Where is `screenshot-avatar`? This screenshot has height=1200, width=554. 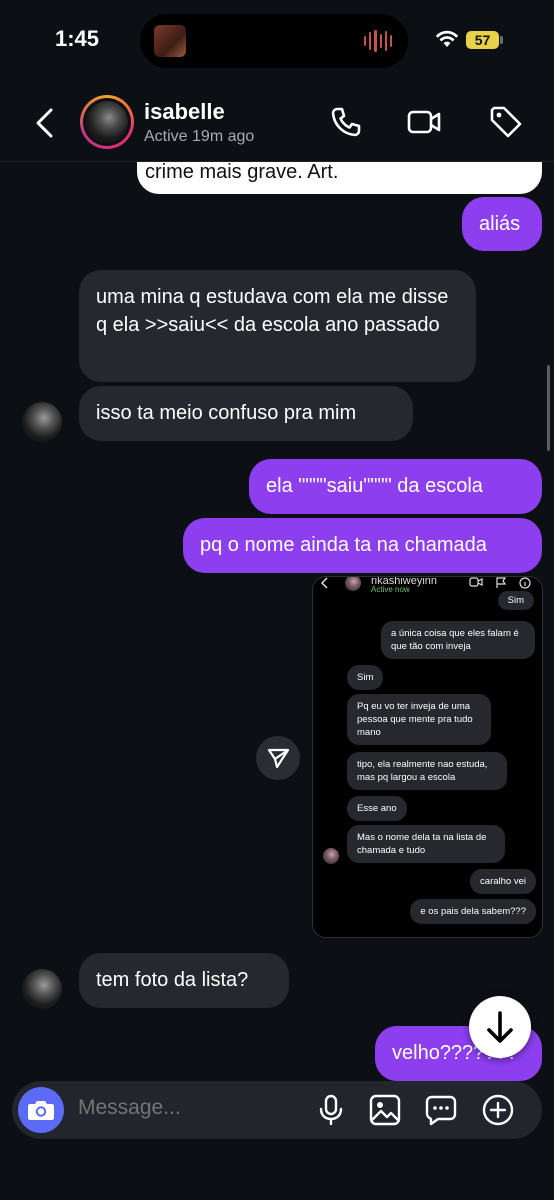
screenshot-avatar is located at coordinates (353, 584).